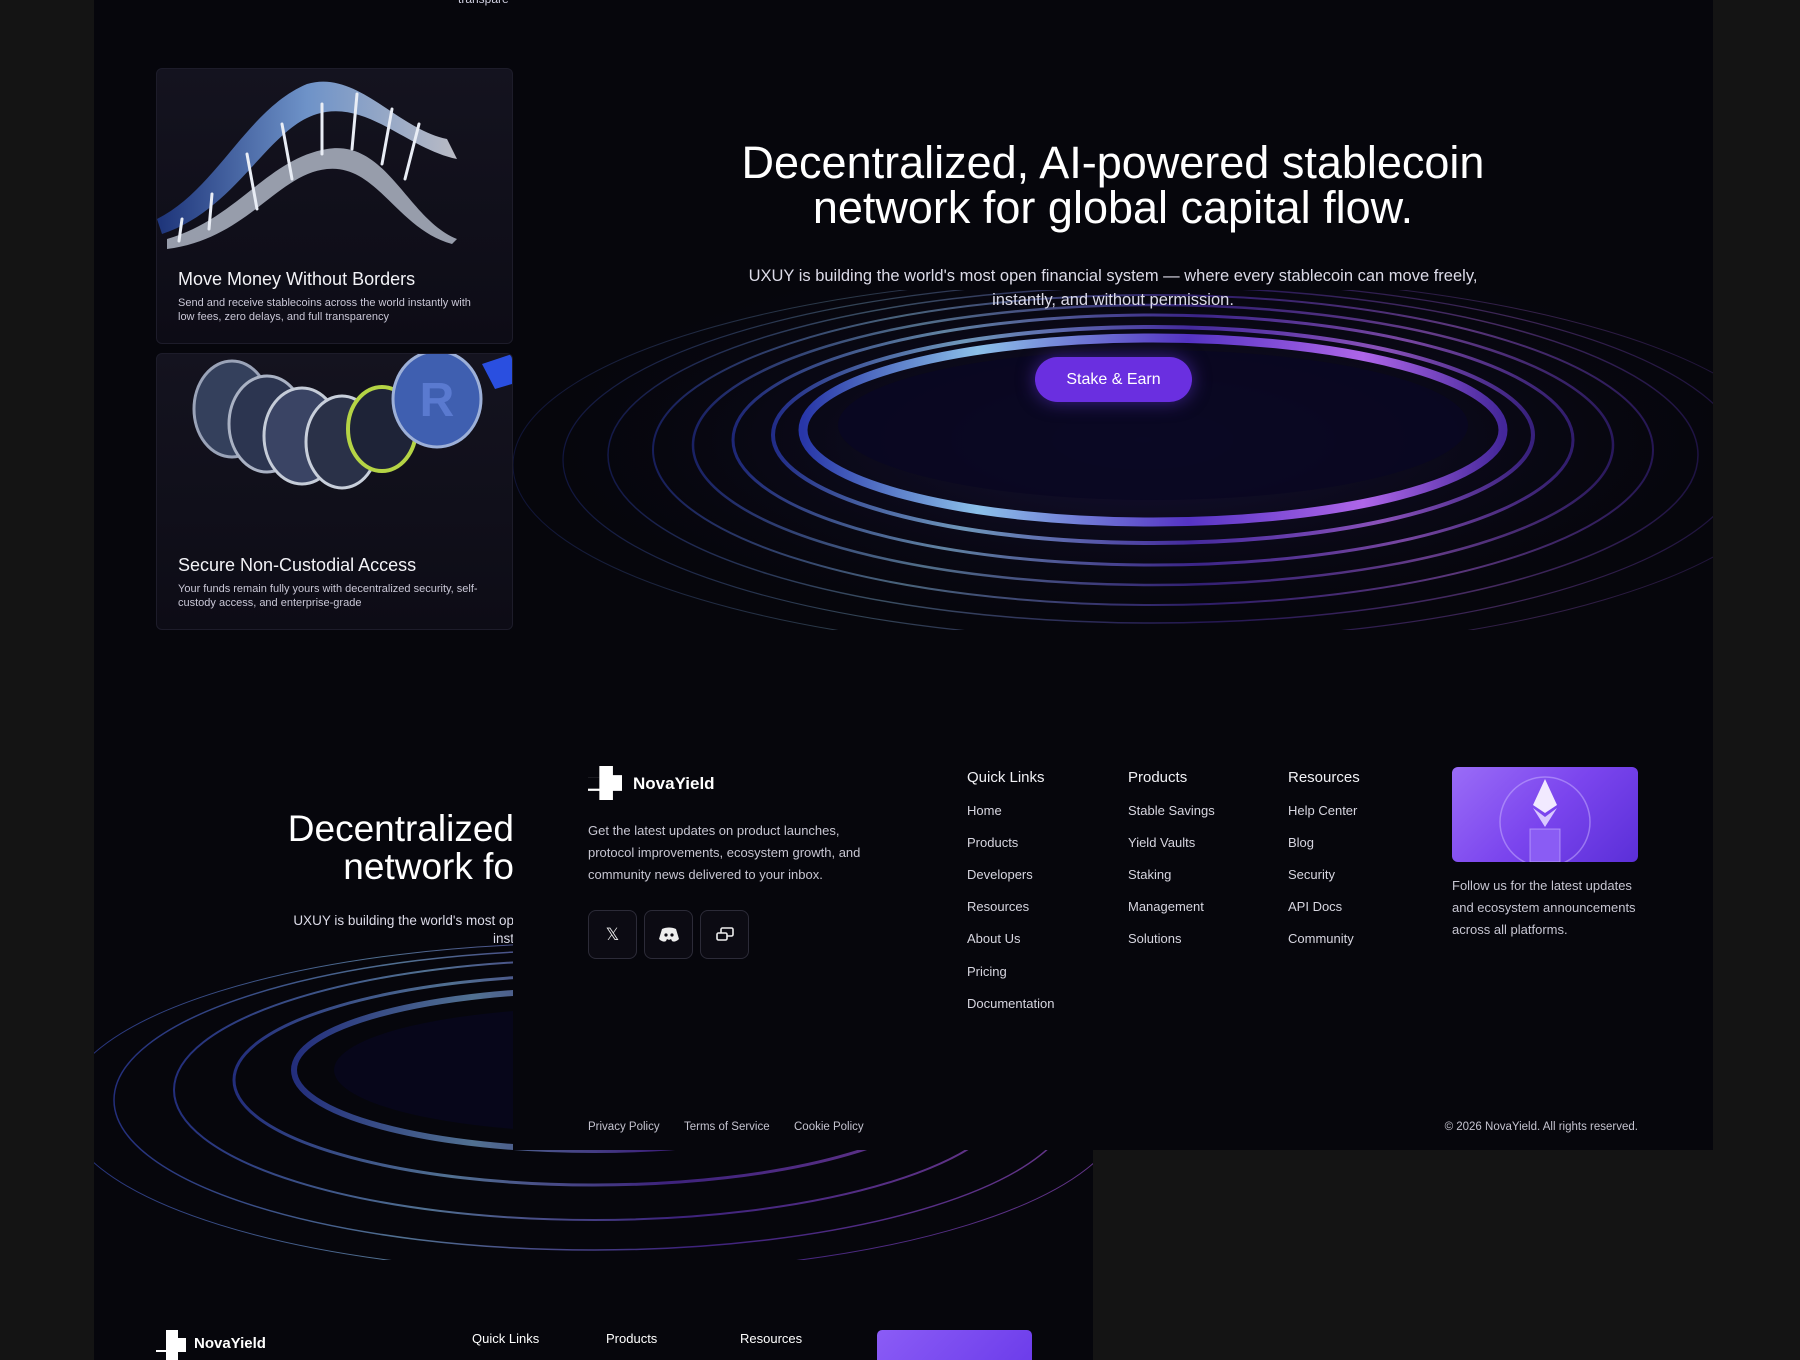 The width and height of the screenshot is (1800, 1360). Describe the element at coordinates (400, 828) in the screenshot. I see `partial-hero-title-line1: Decentralized` at that location.